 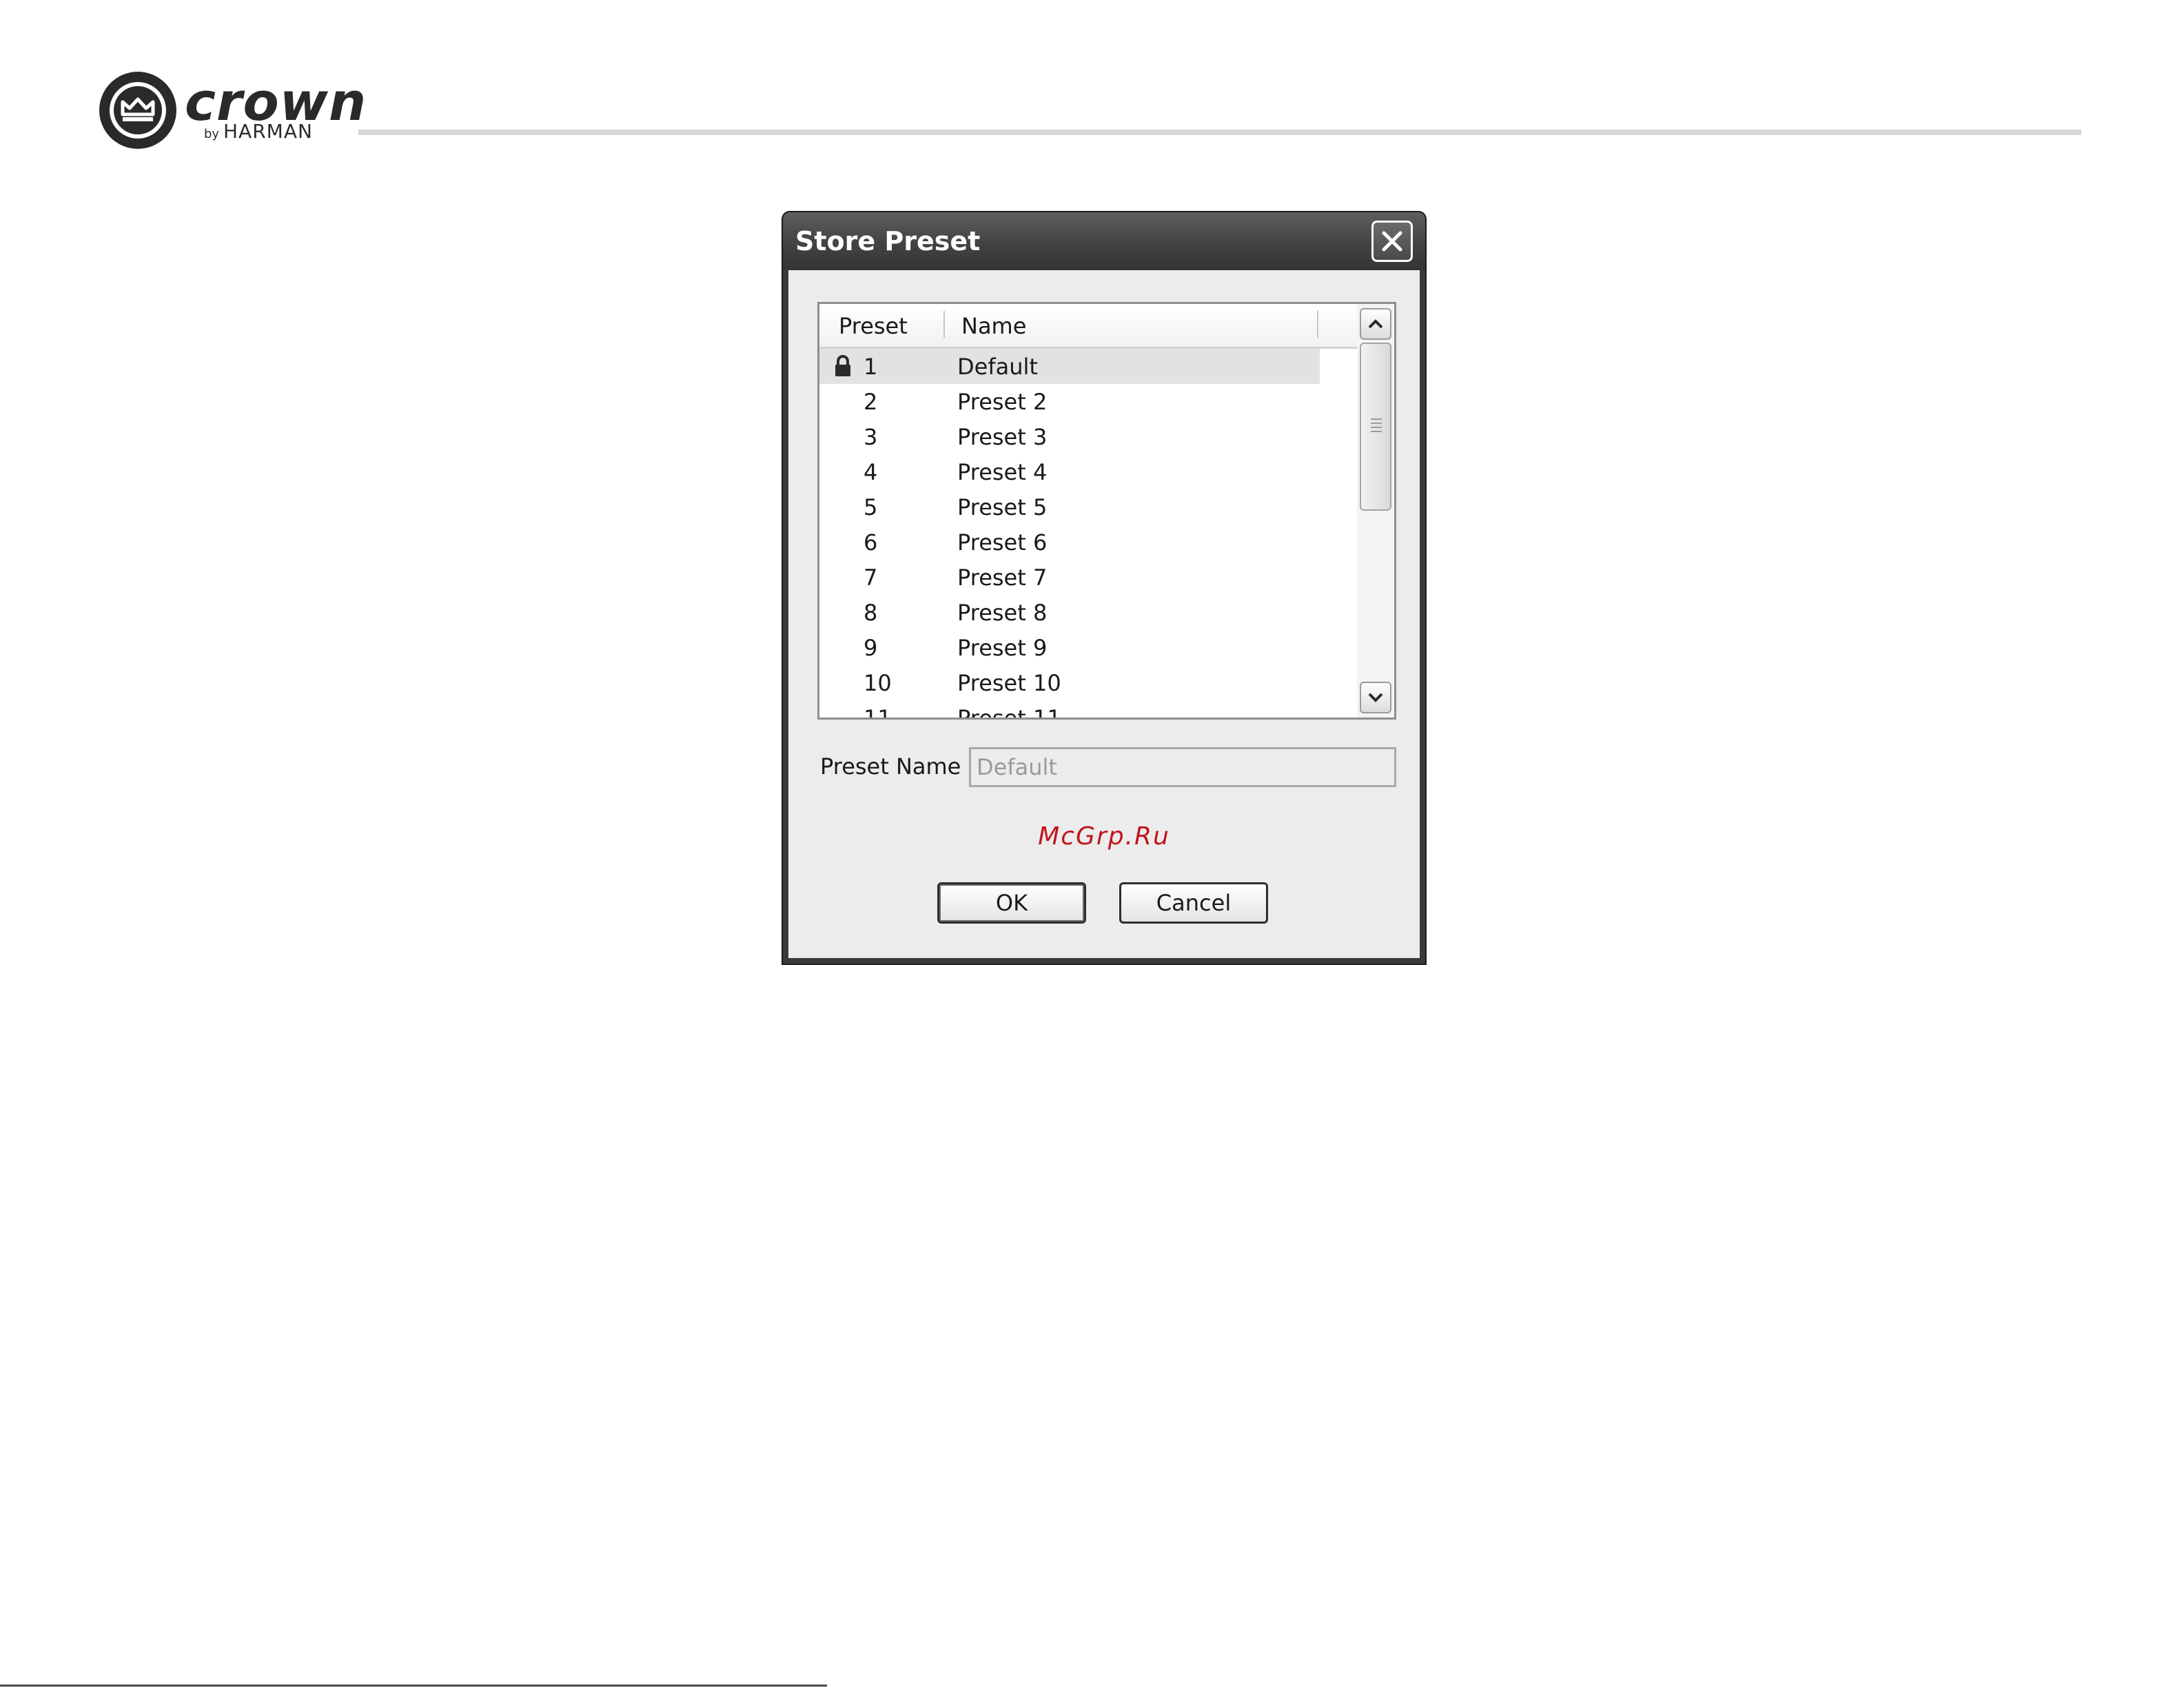 What do you see at coordinates (994, 326) in the screenshot?
I see `column-header-name: Name` at bounding box center [994, 326].